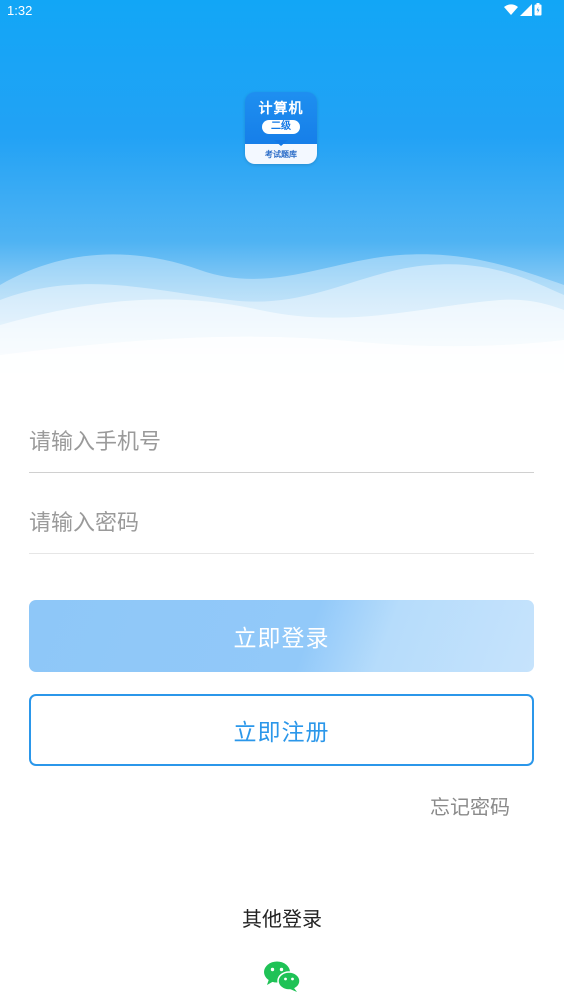  I want to click on password-input, so click(281, 523).